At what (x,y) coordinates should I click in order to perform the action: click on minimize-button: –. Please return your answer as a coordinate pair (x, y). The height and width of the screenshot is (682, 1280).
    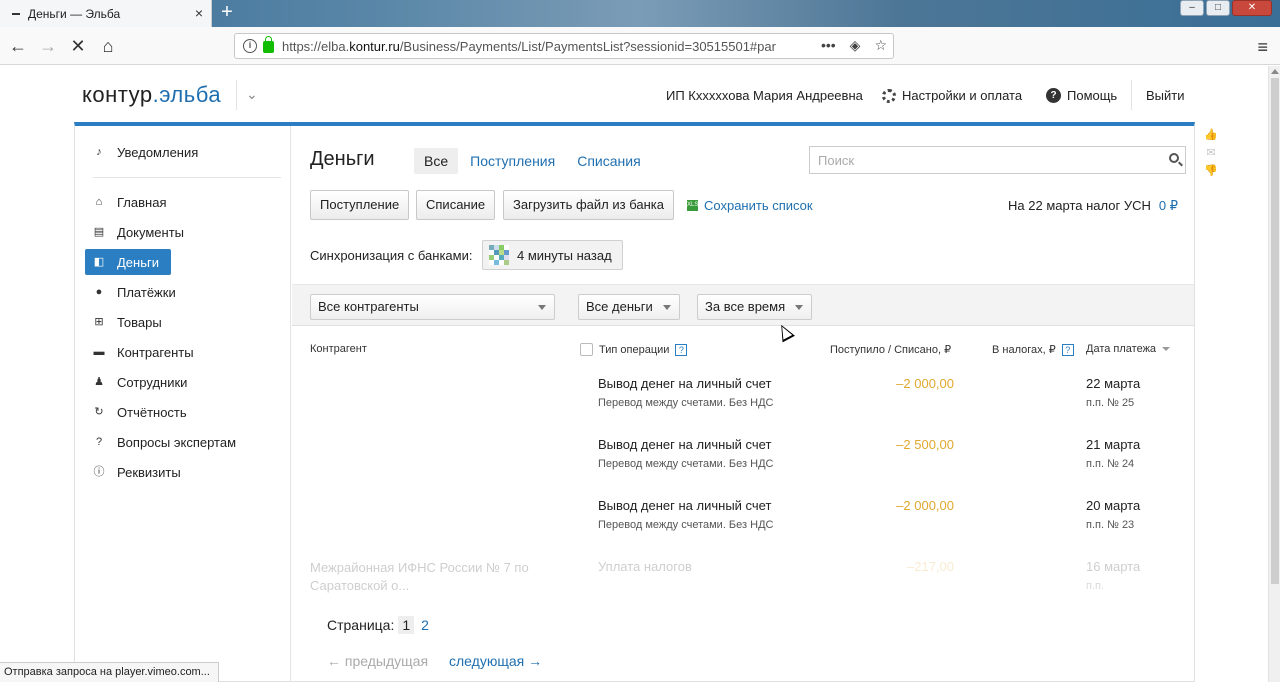
    Looking at the image, I should click on (1192, 8).